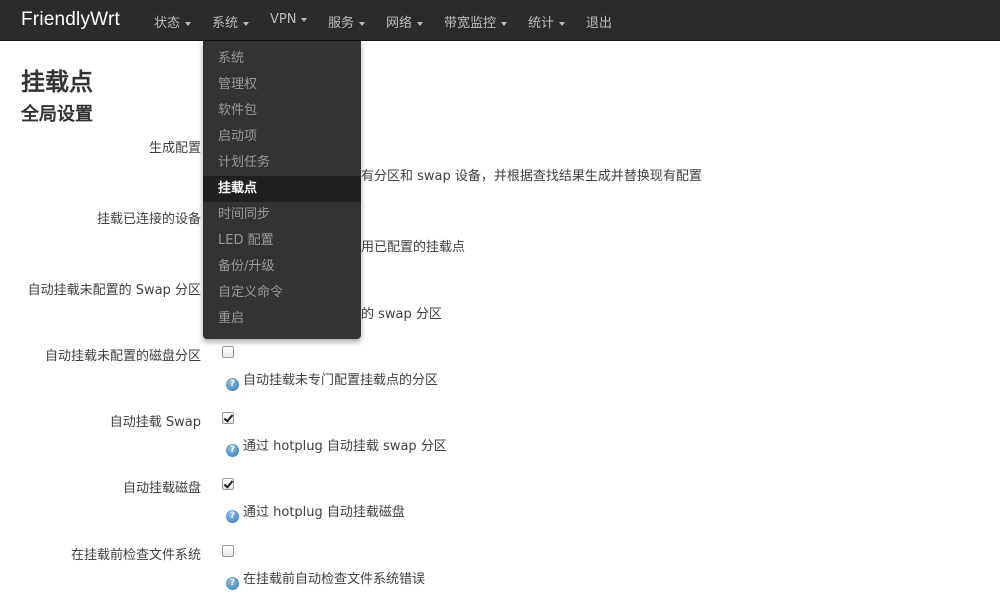 This screenshot has width=1000, height=600. What do you see at coordinates (531, 176) in the screenshot?
I see `setting-help-generate-config: 有分区和 swap 设备，并根据查找结果生成并替换现有配置` at bounding box center [531, 176].